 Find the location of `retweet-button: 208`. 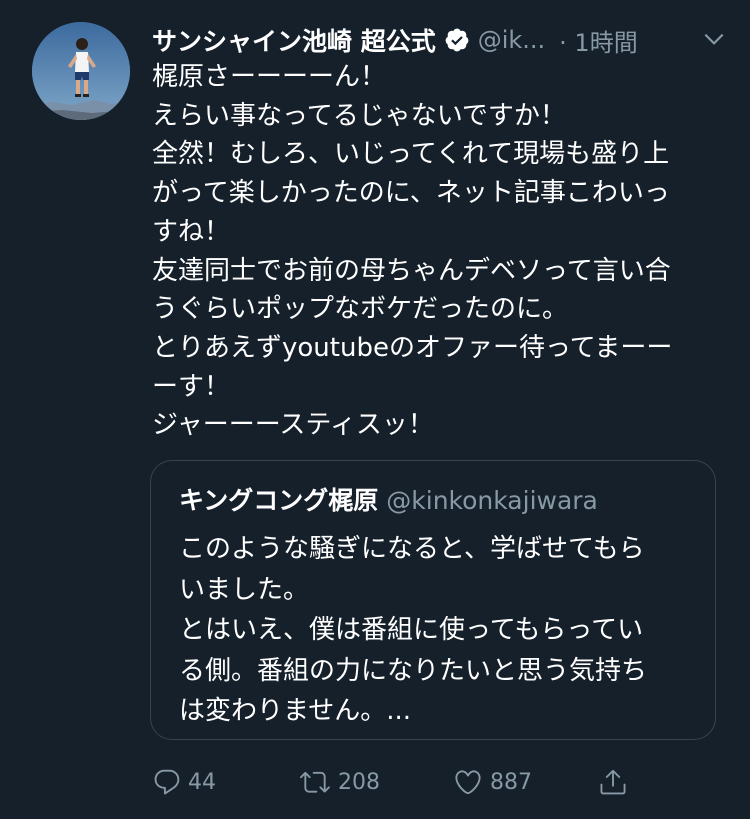

retweet-button: 208 is located at coordinates (339, 782).